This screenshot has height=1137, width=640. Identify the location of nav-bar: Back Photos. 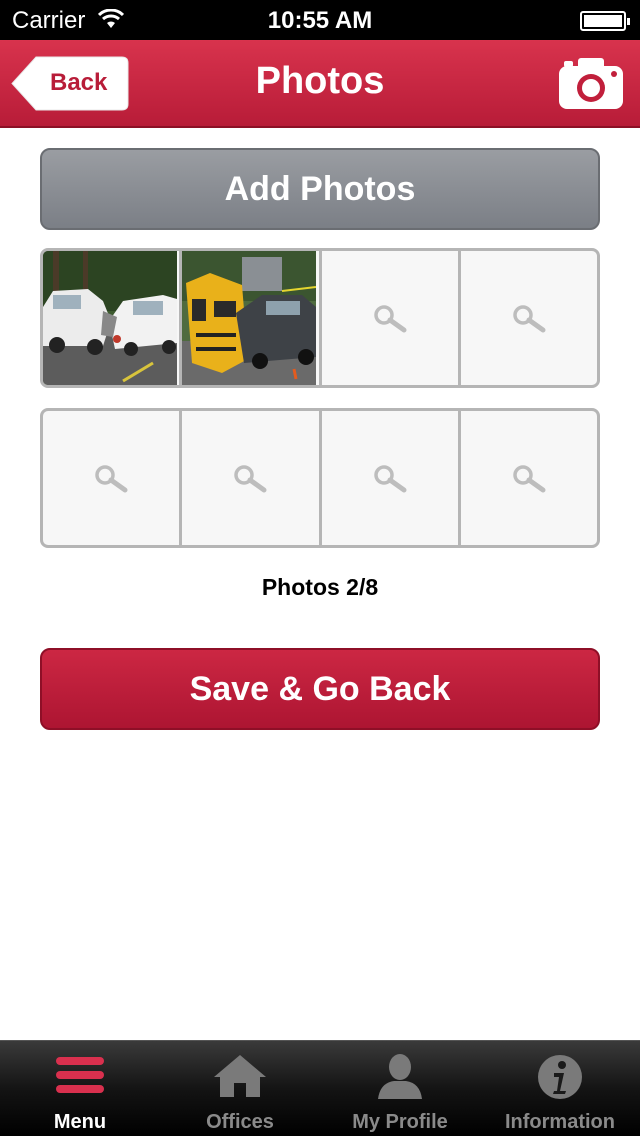
(320, 84).